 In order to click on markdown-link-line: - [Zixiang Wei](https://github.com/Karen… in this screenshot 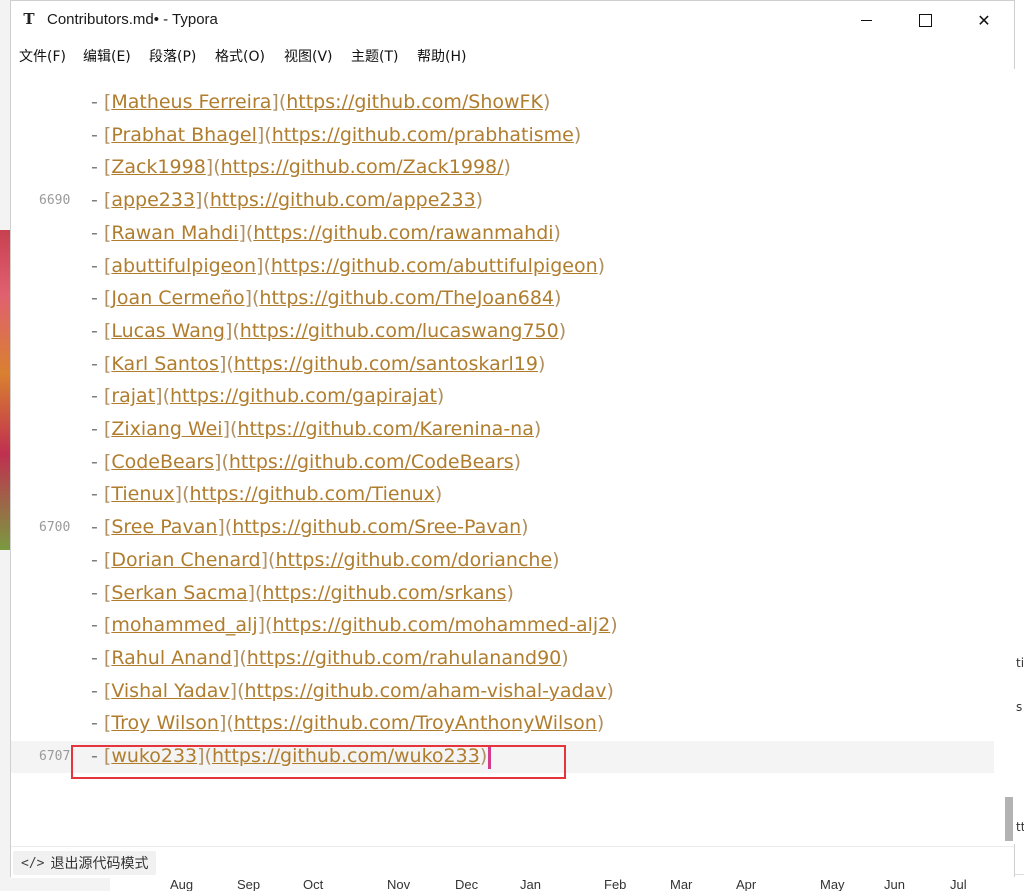, I will do `click(316, 429)`.